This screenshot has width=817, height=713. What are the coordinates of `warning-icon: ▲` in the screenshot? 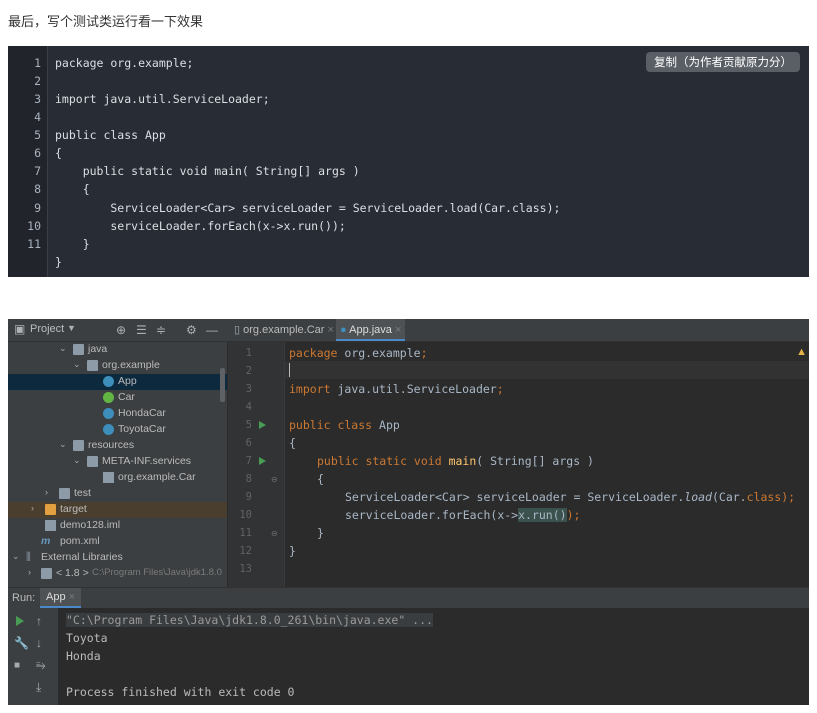 It's located at (801, 352).